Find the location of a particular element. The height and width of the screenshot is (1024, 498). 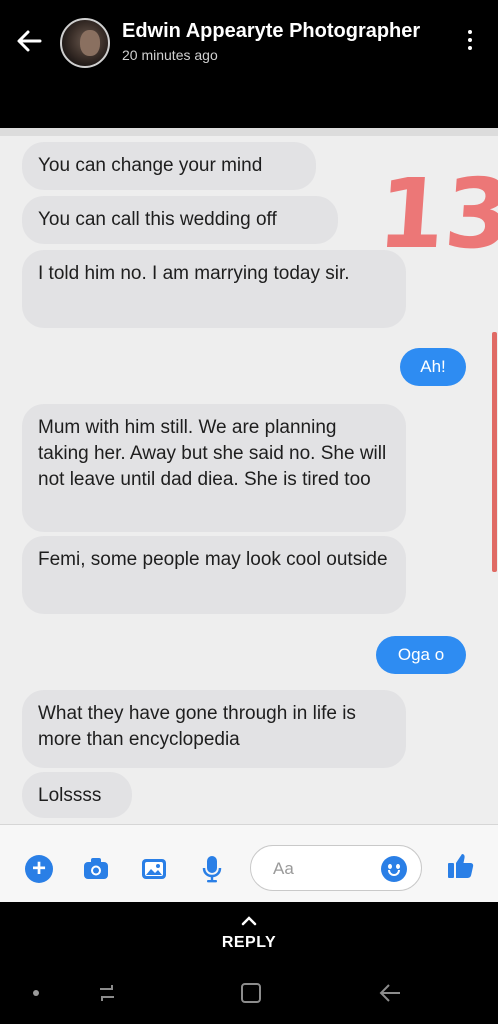

system-navigation-bar is located at coordinates (249, 993).